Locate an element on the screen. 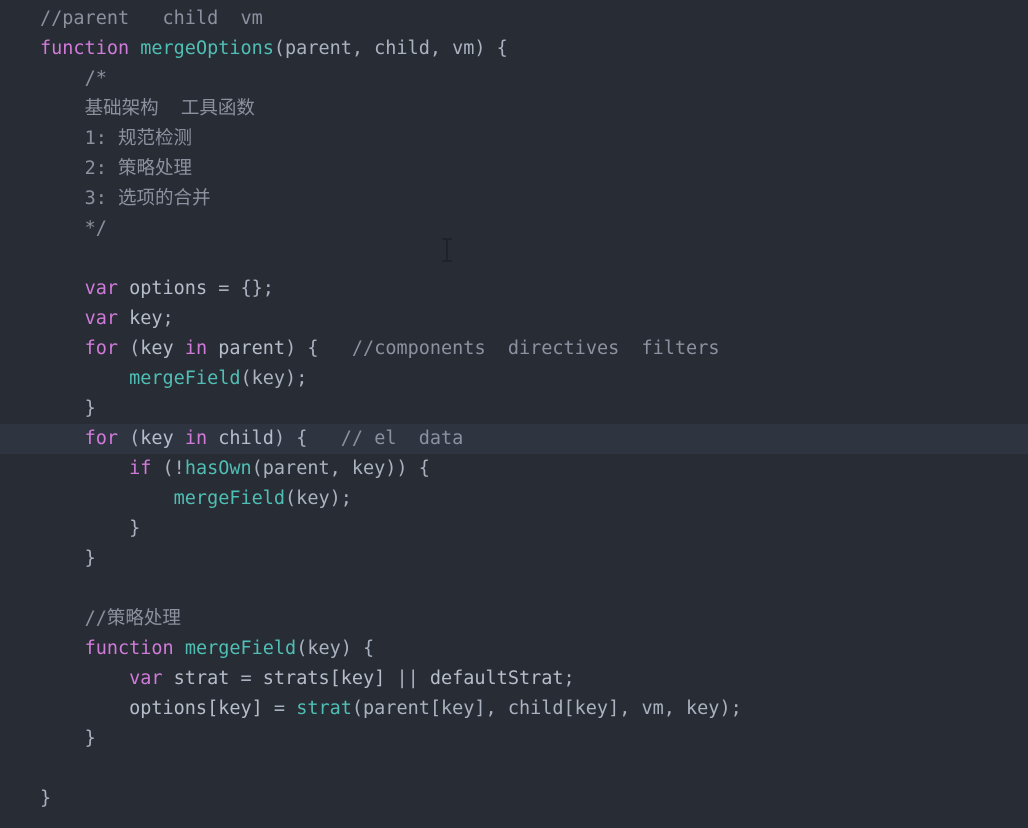  code-line: /* is located at coordinates (514, 79).